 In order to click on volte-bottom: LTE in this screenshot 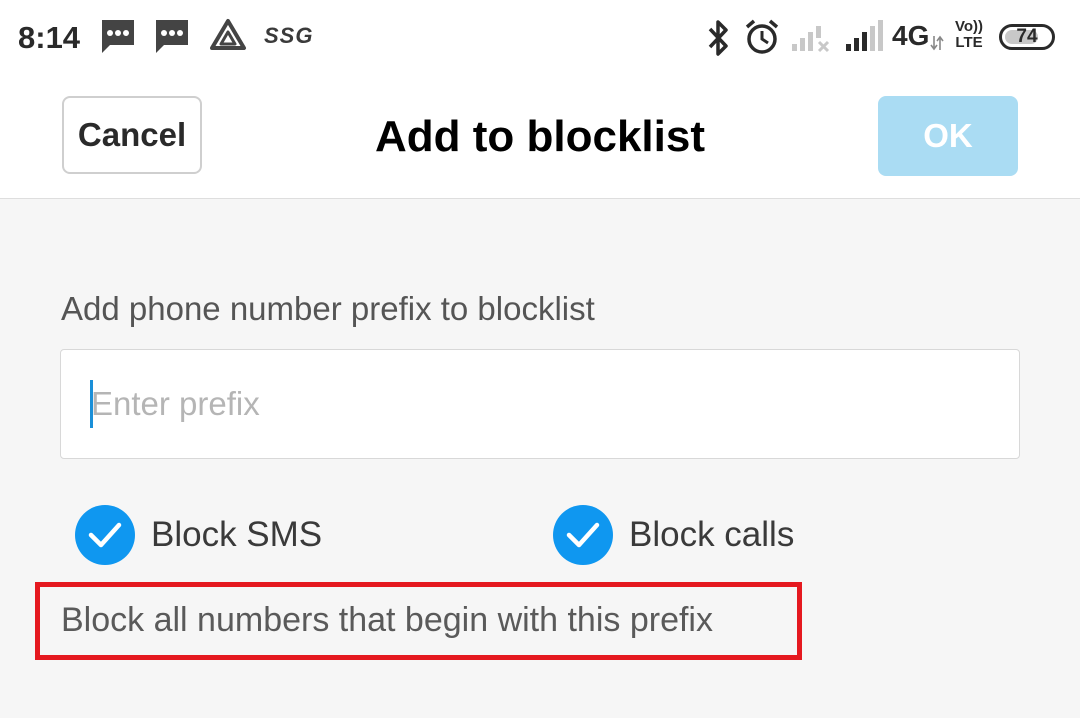, I will do `click(969, 42)`.